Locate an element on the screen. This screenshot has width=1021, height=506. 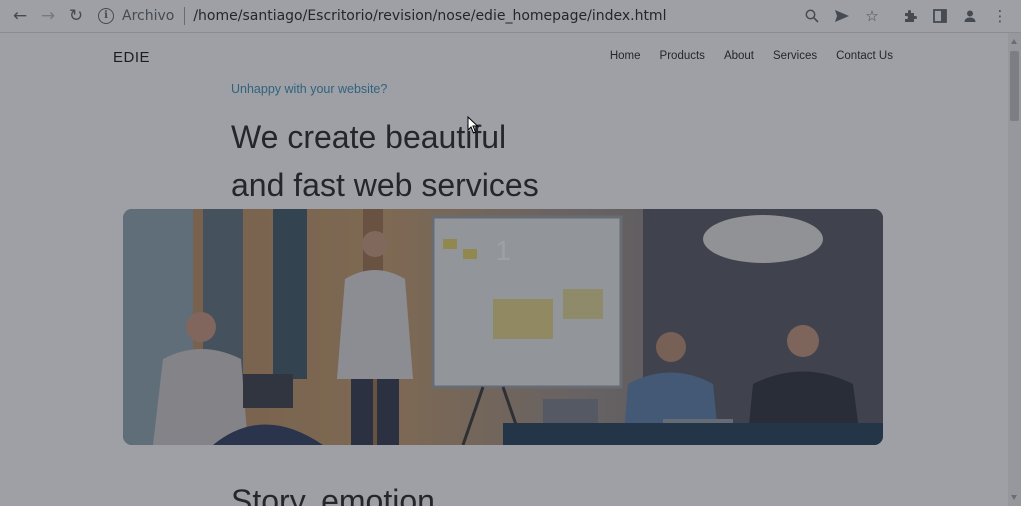
reload-icon: ↻ is located at coordinates (76, 16).